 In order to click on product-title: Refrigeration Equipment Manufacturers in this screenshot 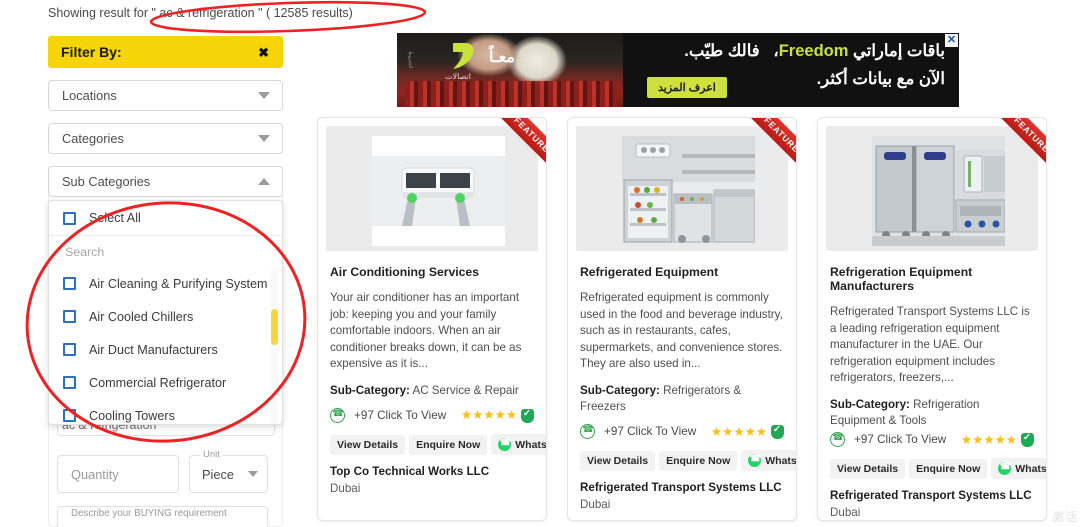, I will do `click(901, 279)`.